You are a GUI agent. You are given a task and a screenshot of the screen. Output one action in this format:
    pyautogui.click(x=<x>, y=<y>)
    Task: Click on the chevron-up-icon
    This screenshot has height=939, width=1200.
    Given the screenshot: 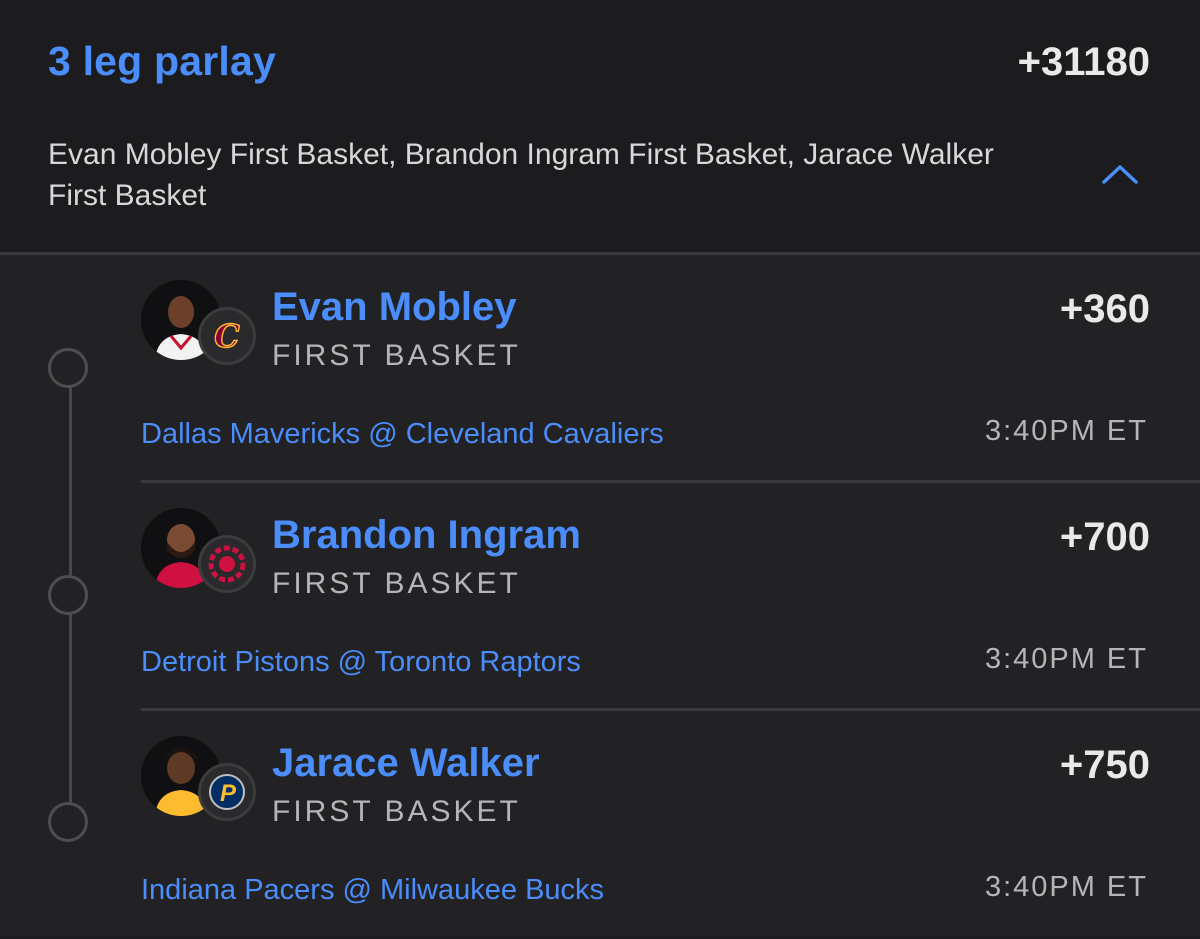 What is the action you would take?
    pyautogui.click(x=1120, y=174)
    